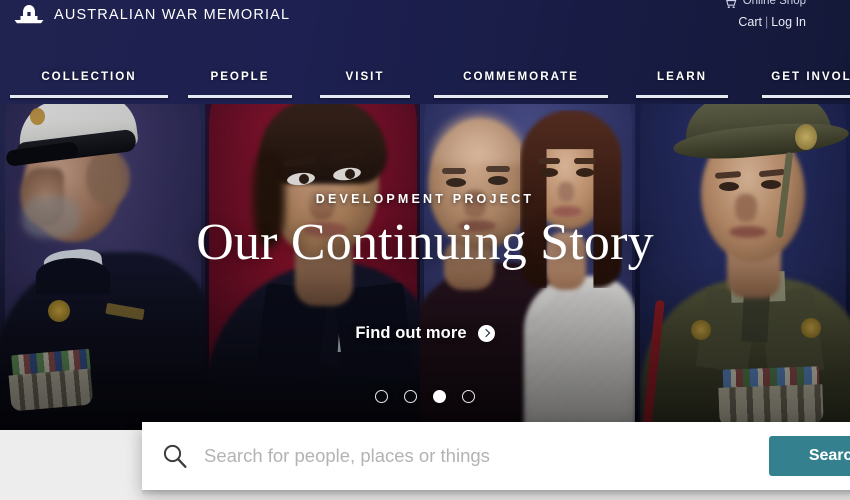  Describe the element at coordinates (496, 493) in the screenshot. I see `search-panel-shadow` at that location.